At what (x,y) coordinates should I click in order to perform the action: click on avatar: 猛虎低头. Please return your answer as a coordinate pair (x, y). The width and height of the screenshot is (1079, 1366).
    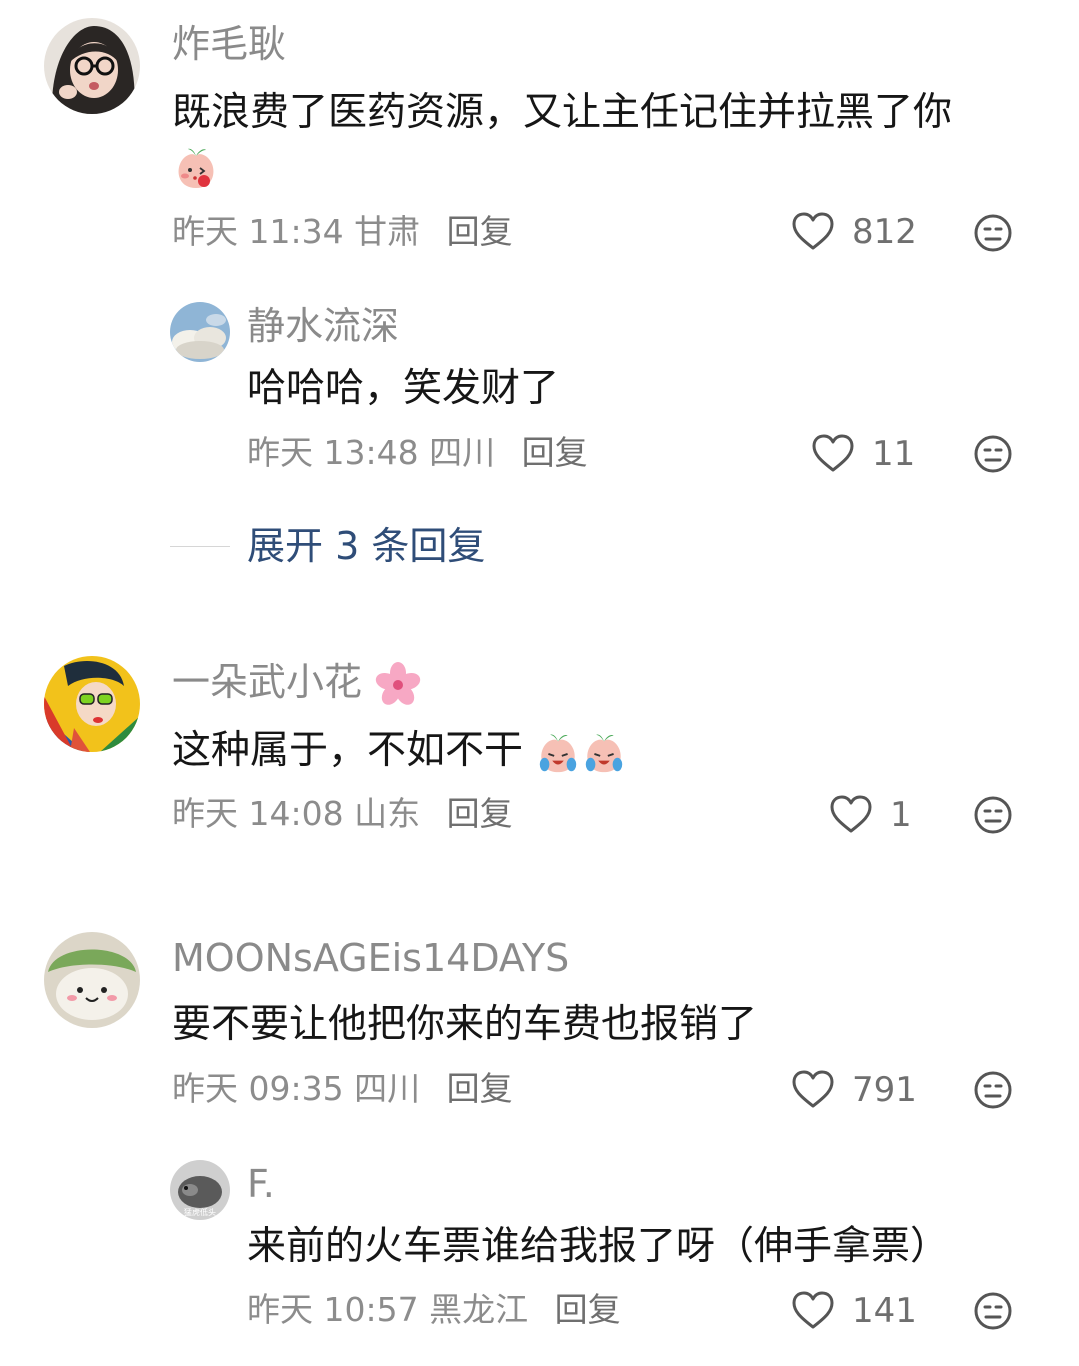
    Looking at the image, I should click on (200, 1190).